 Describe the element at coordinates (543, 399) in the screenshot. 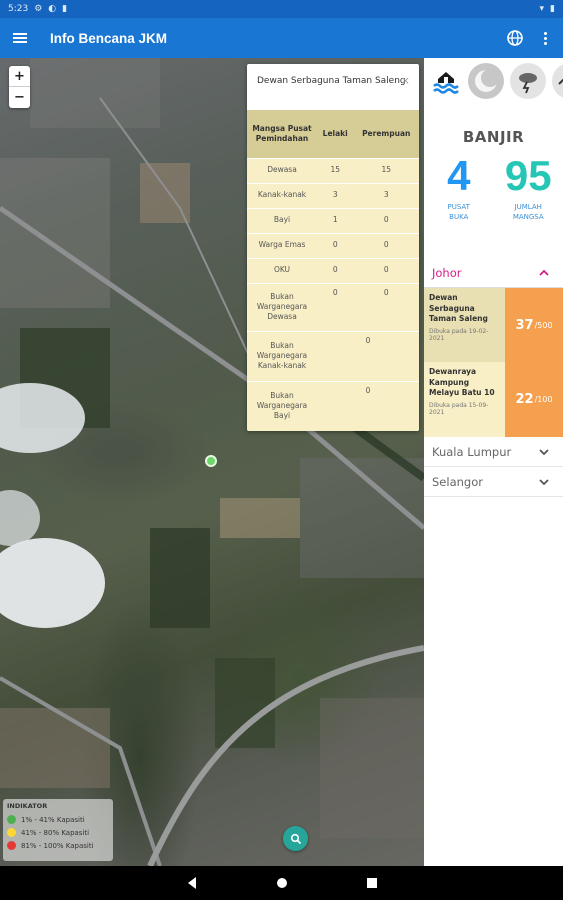

I see `max-capacity: /100` at that location.